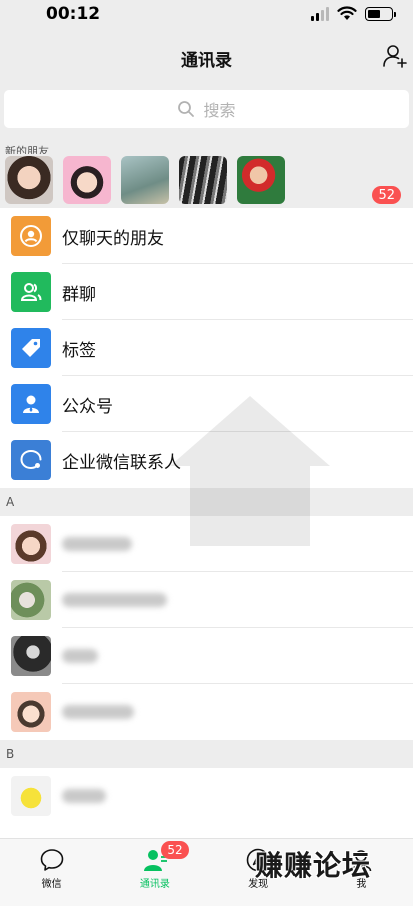 The width and height of the screenshot is (413, 906). What do you see at coordinates (219, 110) in the screenshot?
I see `search-placeholder: 搜索` at bounding box center [219, 110].